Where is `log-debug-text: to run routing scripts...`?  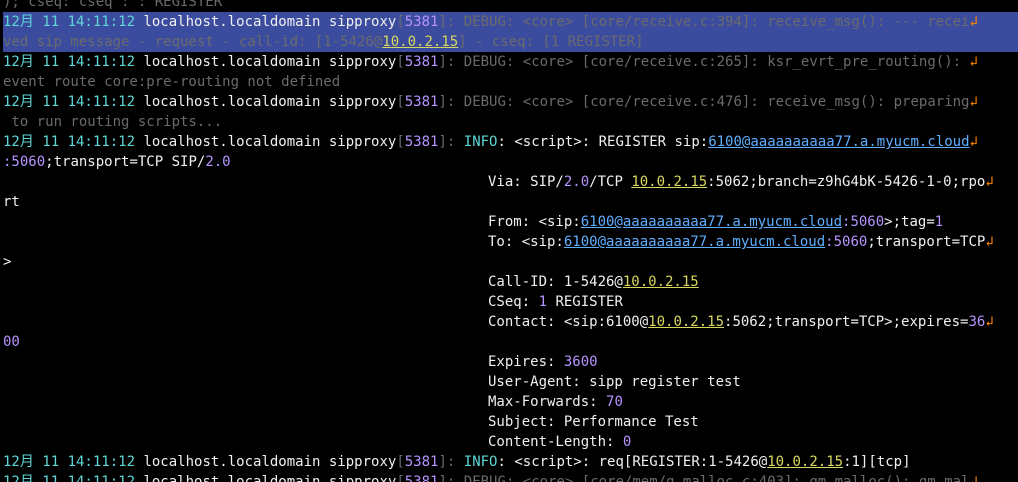 log-debug-text: to run routing scripts... is located at coordinates (113, 122).